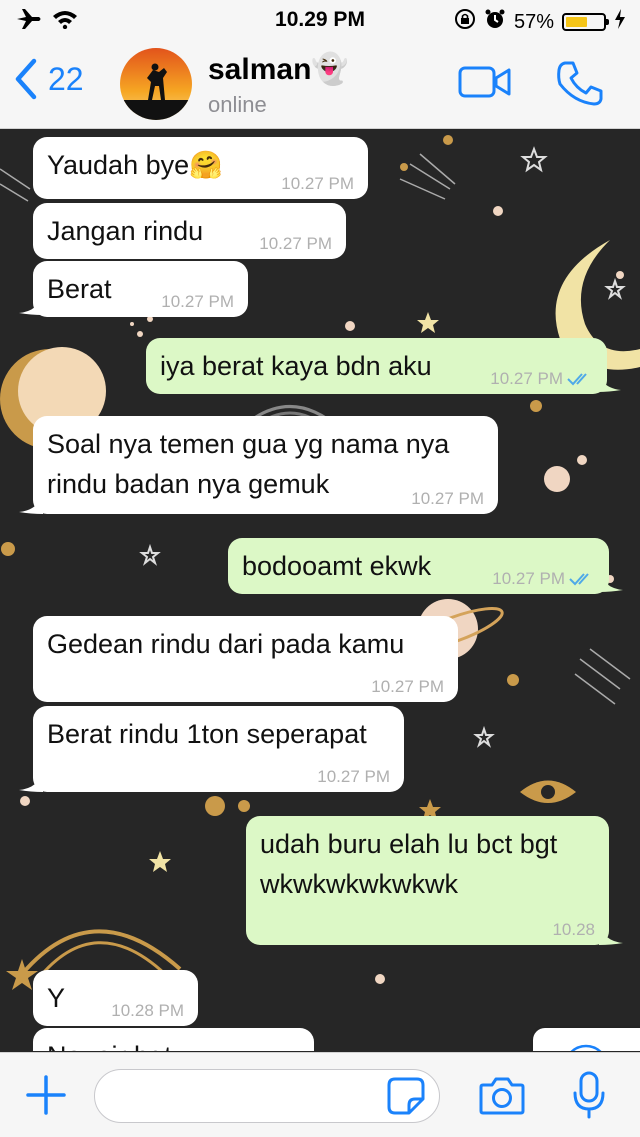  I want to click on message-meta: 10.28 PM, so click(147, 1011).